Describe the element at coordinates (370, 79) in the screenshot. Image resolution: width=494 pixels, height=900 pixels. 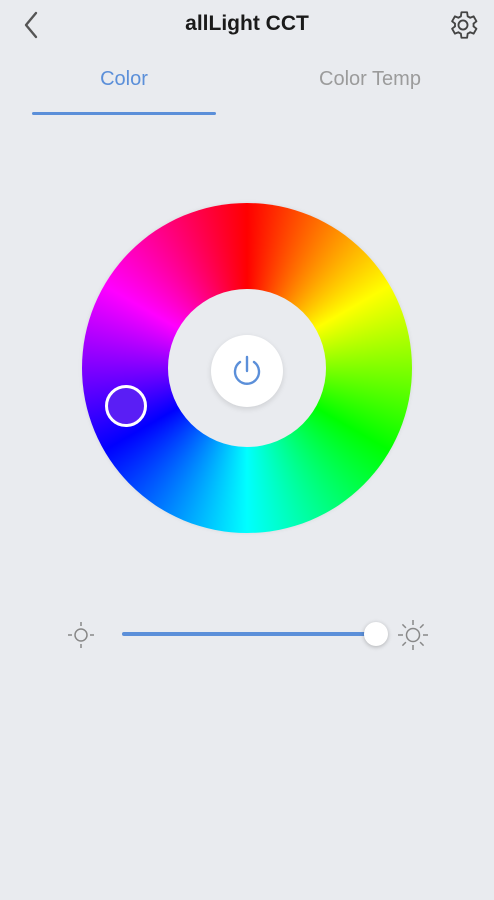
I see `tab-color-temp: Color Temp` at that location.